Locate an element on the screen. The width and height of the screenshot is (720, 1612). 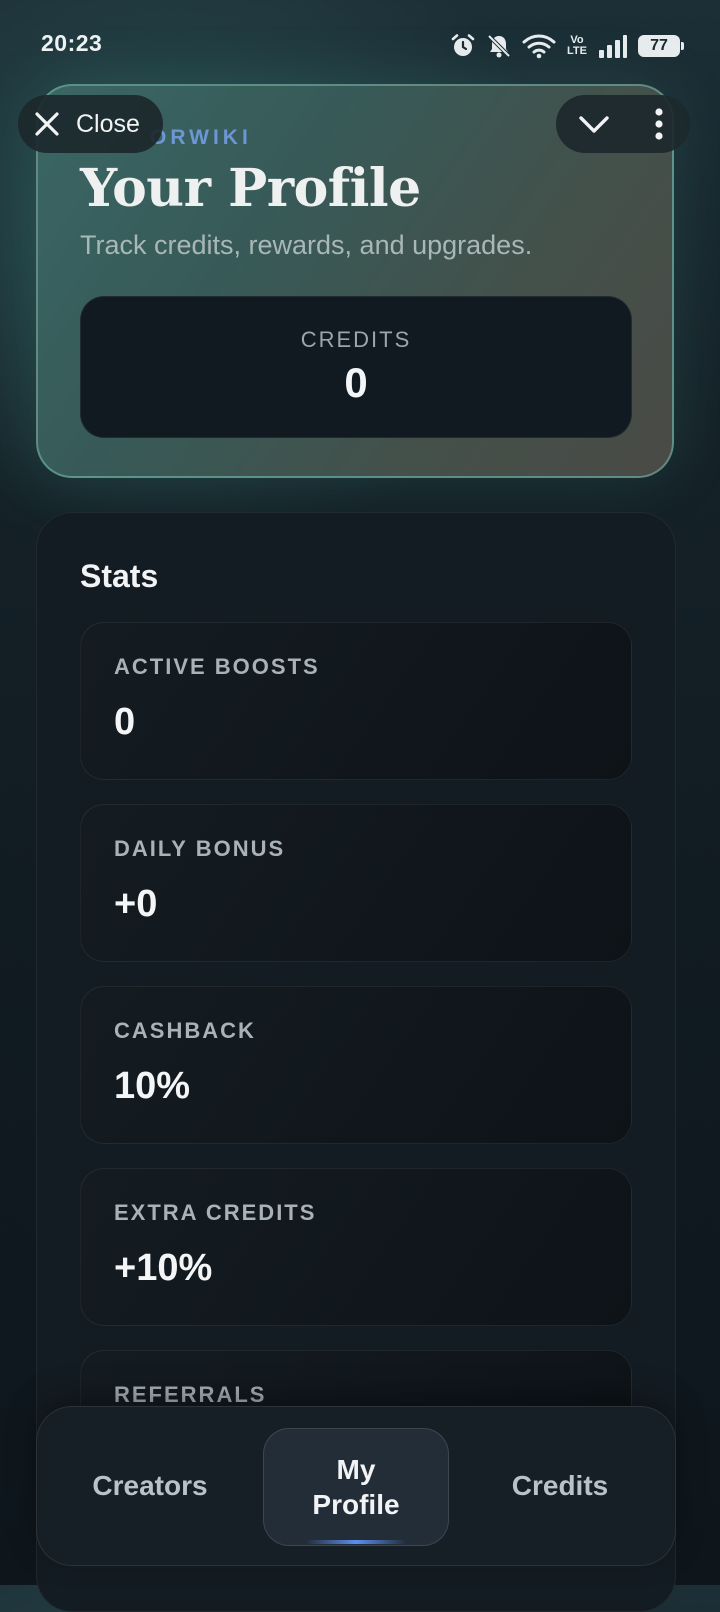
stat-value: +10% is located at coordinates (163, 1268).